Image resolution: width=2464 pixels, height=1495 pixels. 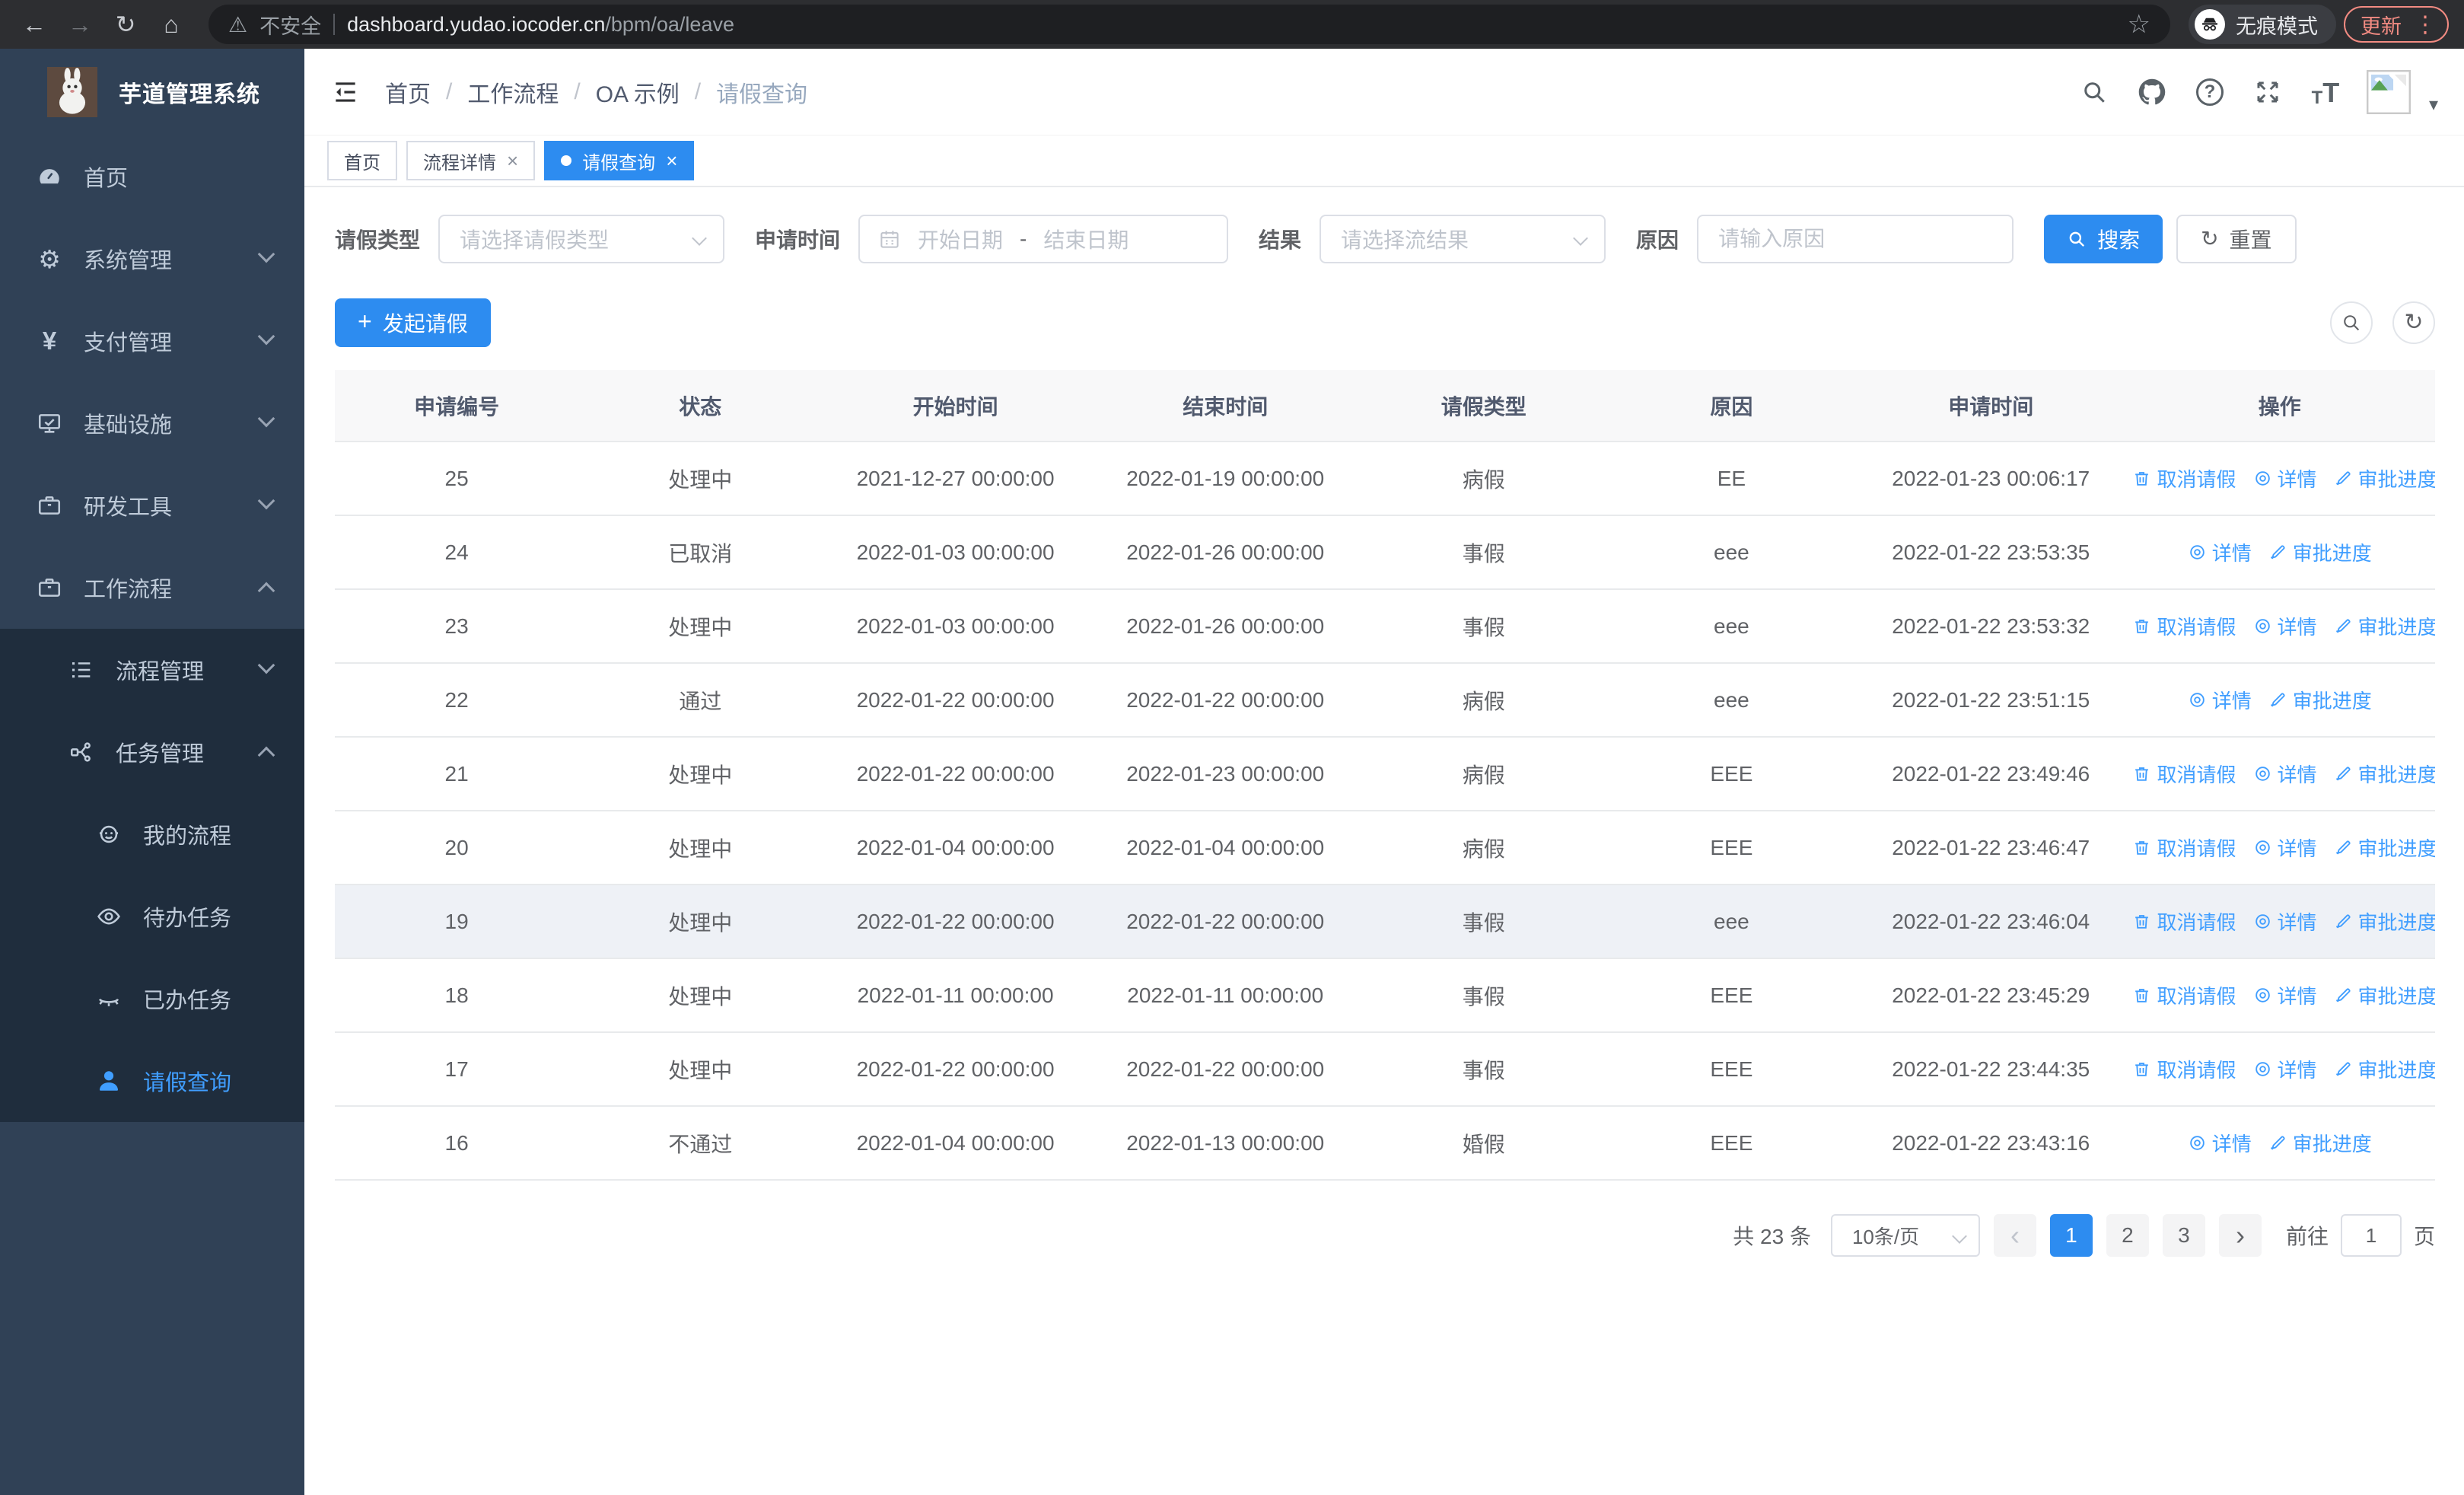 What do you see at coordinates (457, 774) in the screenshot?
I see `cell-id: 21` at bounding box center [457, 774].